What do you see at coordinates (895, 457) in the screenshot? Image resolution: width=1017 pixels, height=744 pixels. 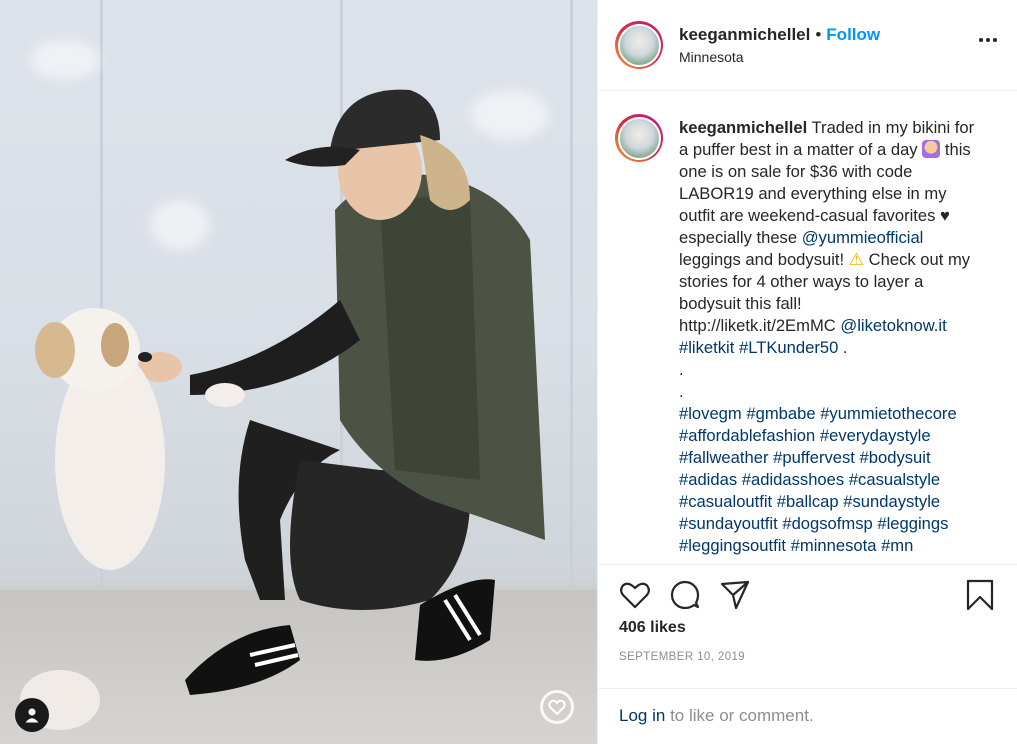 I see `hashtag-link: #bodysuit` at bounding box center [895, 457].